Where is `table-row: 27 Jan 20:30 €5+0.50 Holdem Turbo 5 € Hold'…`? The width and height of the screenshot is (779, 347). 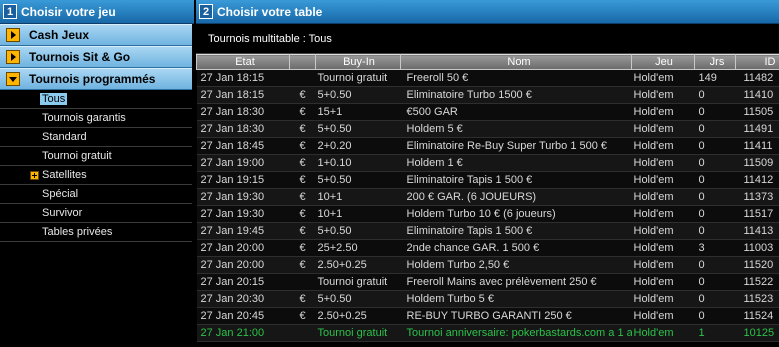 table-row: 27 Jan 20:30 €5+0.50 Holdem Turbo 5 € Hold'… is located at coordinates (487, 299).